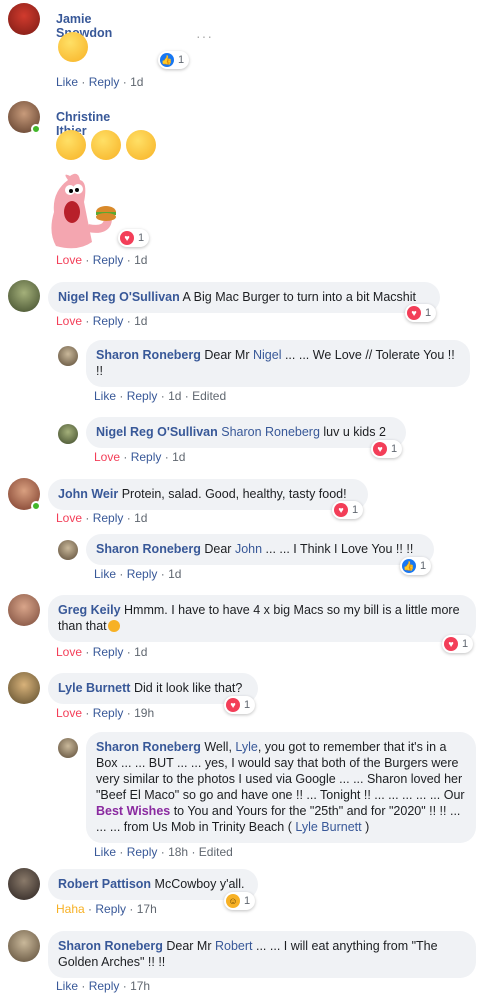  I want to click on comment-author: Greg Keily, so click(89, 610).